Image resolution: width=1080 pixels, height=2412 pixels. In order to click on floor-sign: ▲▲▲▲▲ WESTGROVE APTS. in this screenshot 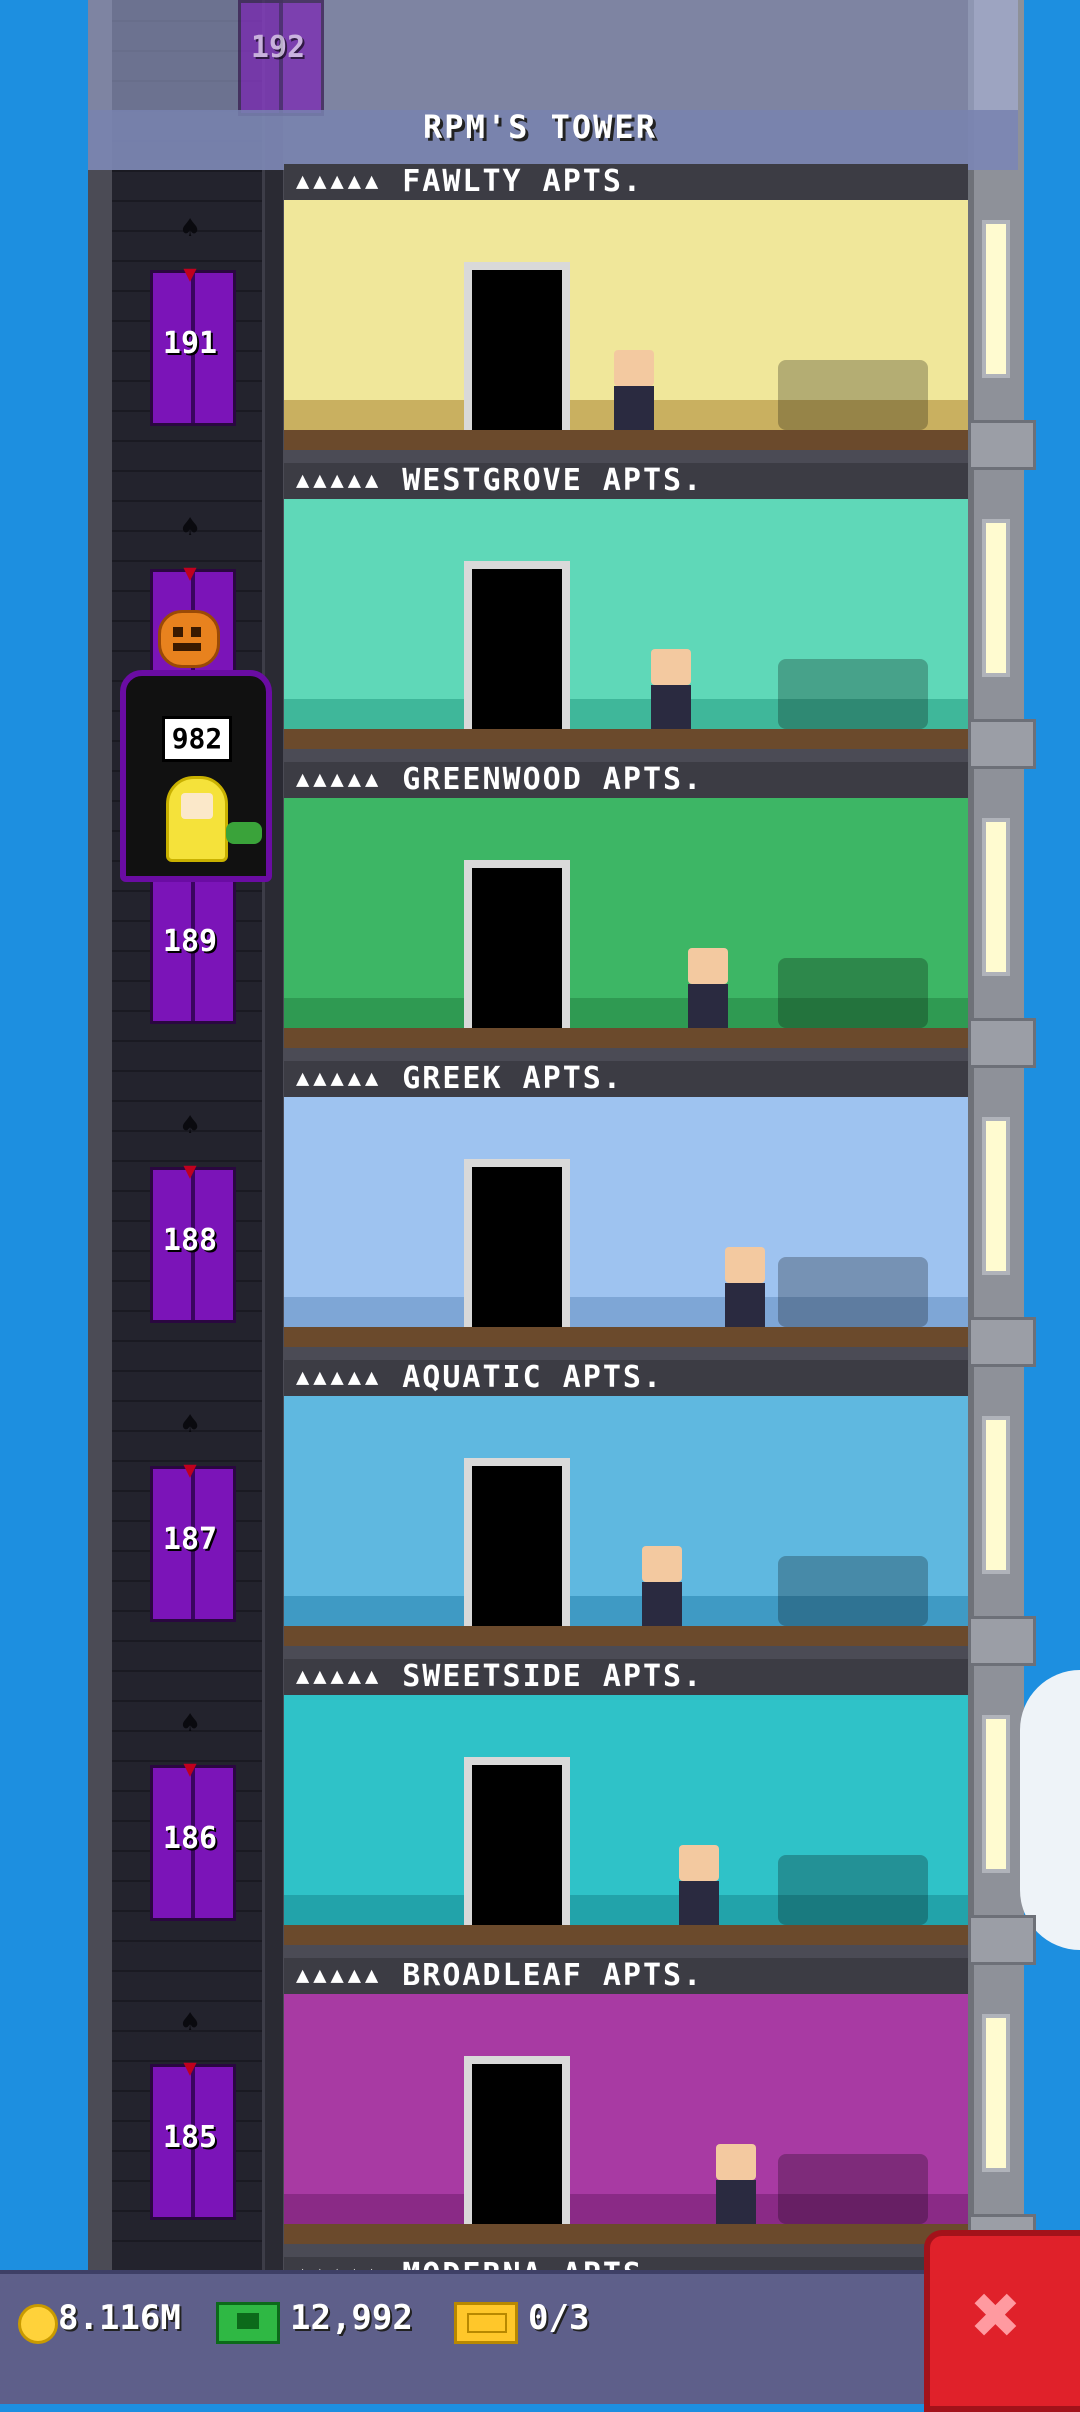, I will do `click(626, 481)`.